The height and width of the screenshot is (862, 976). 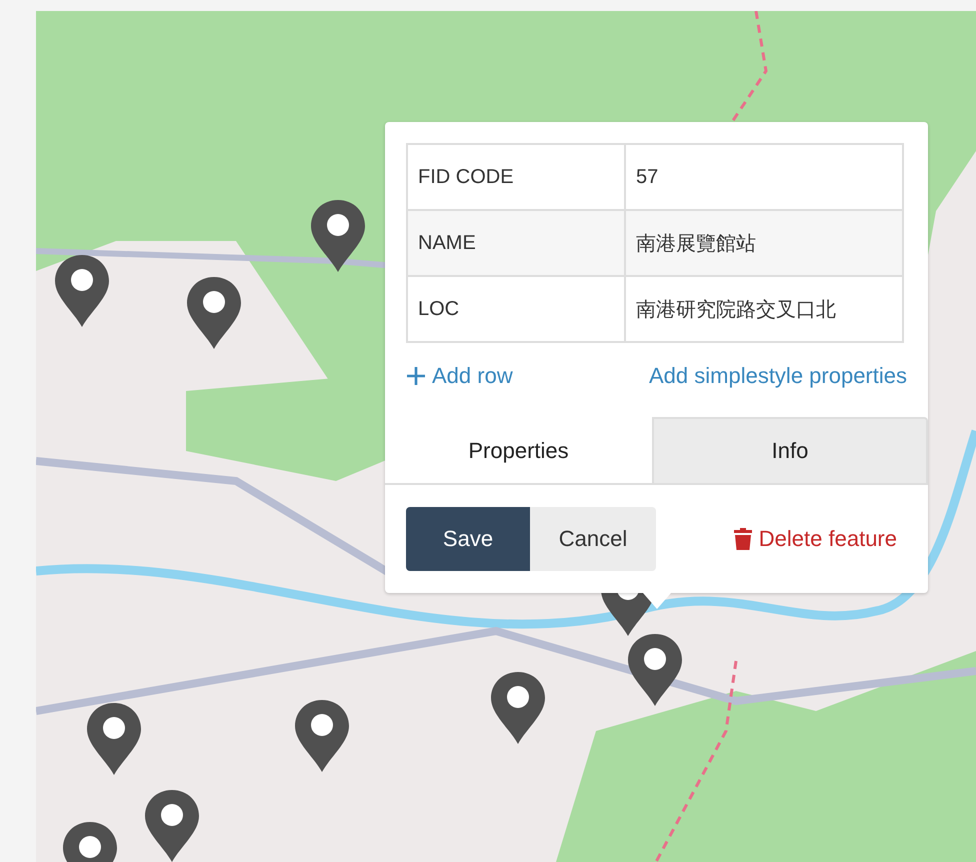 I want to click on tab: Info, so click(x=790, y=450).